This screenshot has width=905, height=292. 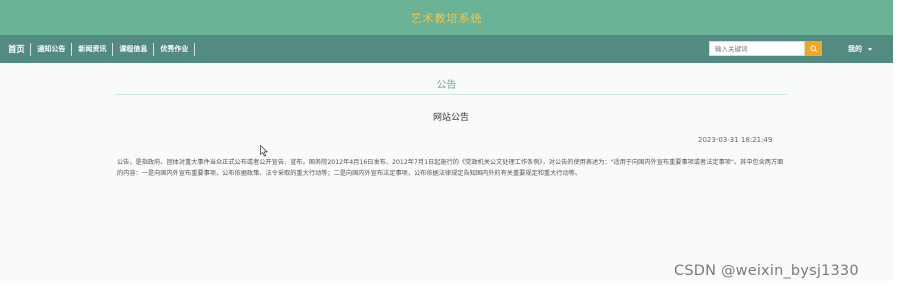 What do you see at coordinates (133, 49) in the screenshot?
I see `nav-item-courses: 课程信息` at bounding box center [133, 49].